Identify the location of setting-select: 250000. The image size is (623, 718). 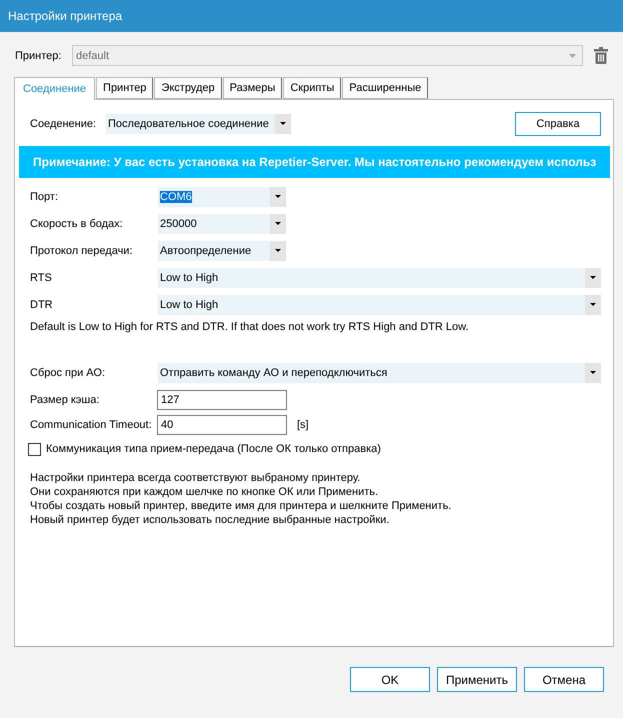
(222, 224).